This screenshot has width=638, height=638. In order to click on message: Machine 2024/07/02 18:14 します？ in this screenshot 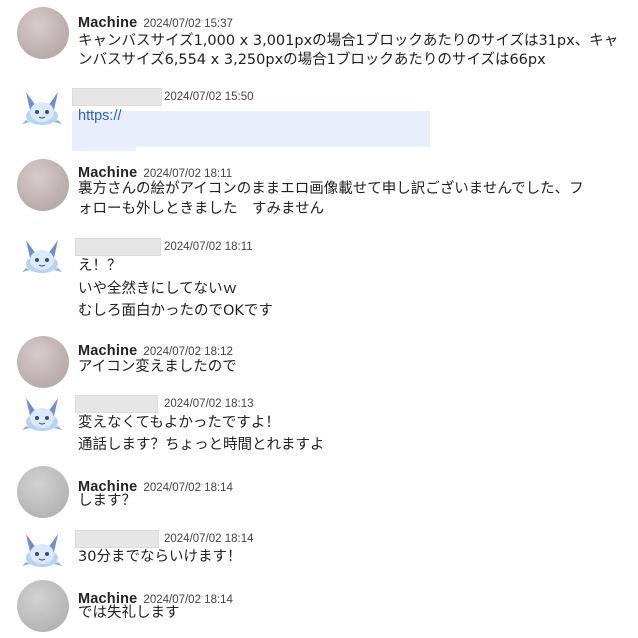, I will do `click(319, 492)`.